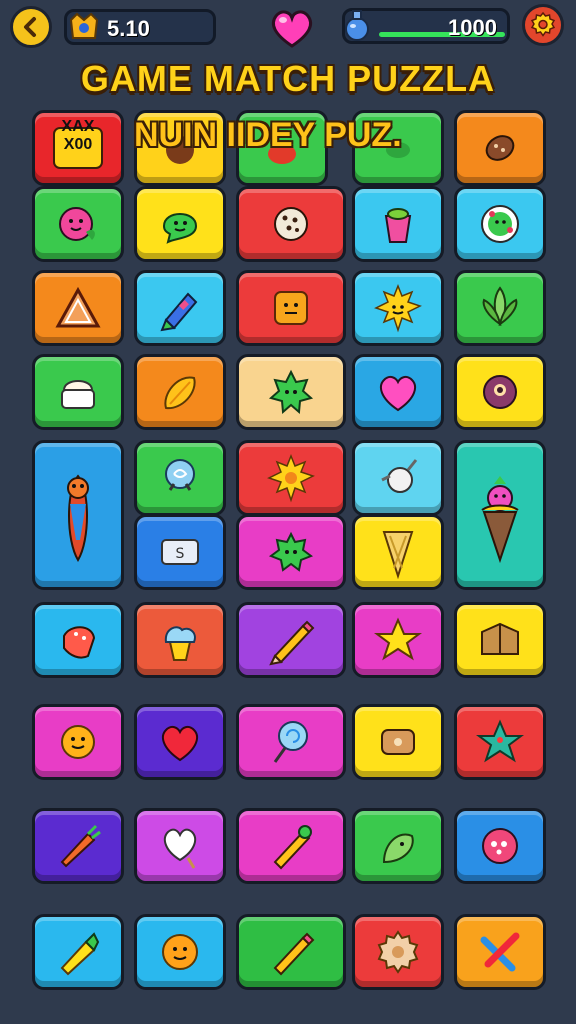 This screenshot has height=1024, width=576. I want to click on gear-icon, so click(543, 24).